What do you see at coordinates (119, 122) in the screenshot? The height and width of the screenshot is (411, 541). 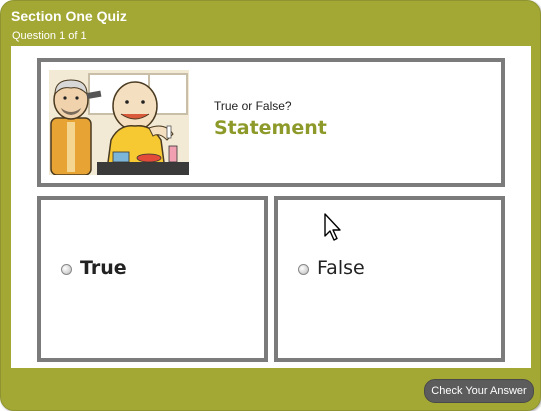 I see `question-illustration-image` at bounding box center [119, 122].